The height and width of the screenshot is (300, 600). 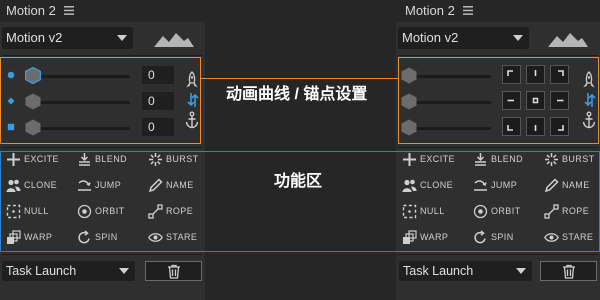 I want to click on curves-anchor-annotation: 动画曲线 / 锚点设置, so click(x=297, y=94).